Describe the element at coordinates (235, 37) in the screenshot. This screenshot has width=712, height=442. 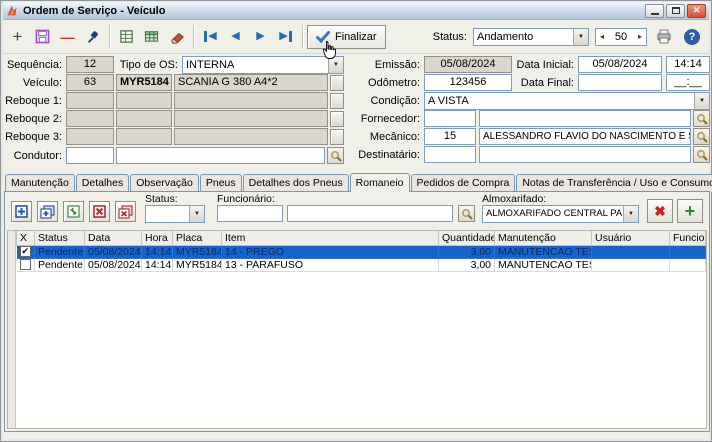
I see `prev-record-button: ◀` at that location.